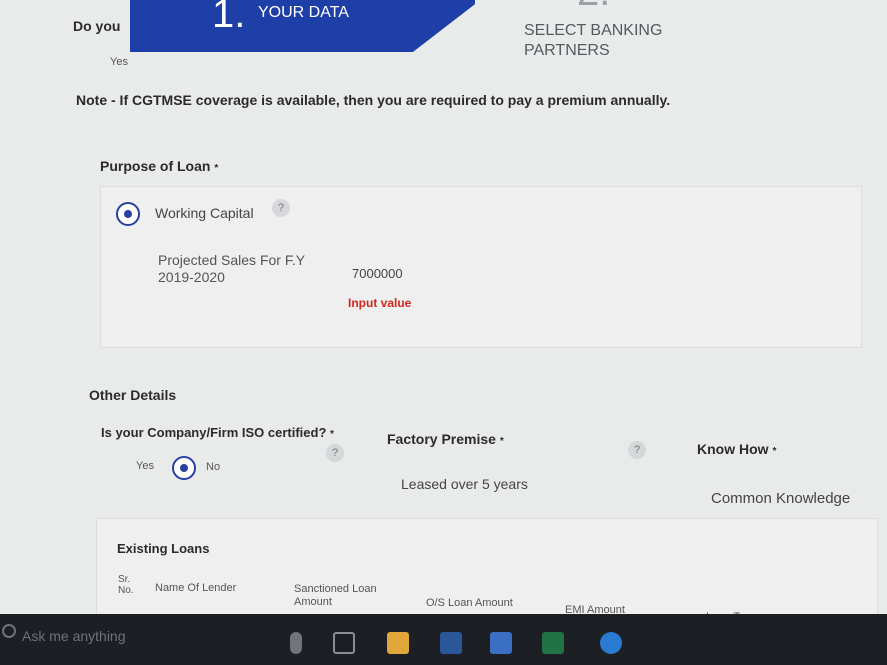 The image size is (887, 665). I want to click on projected-sales-input: 7000000, so click(377, 273).